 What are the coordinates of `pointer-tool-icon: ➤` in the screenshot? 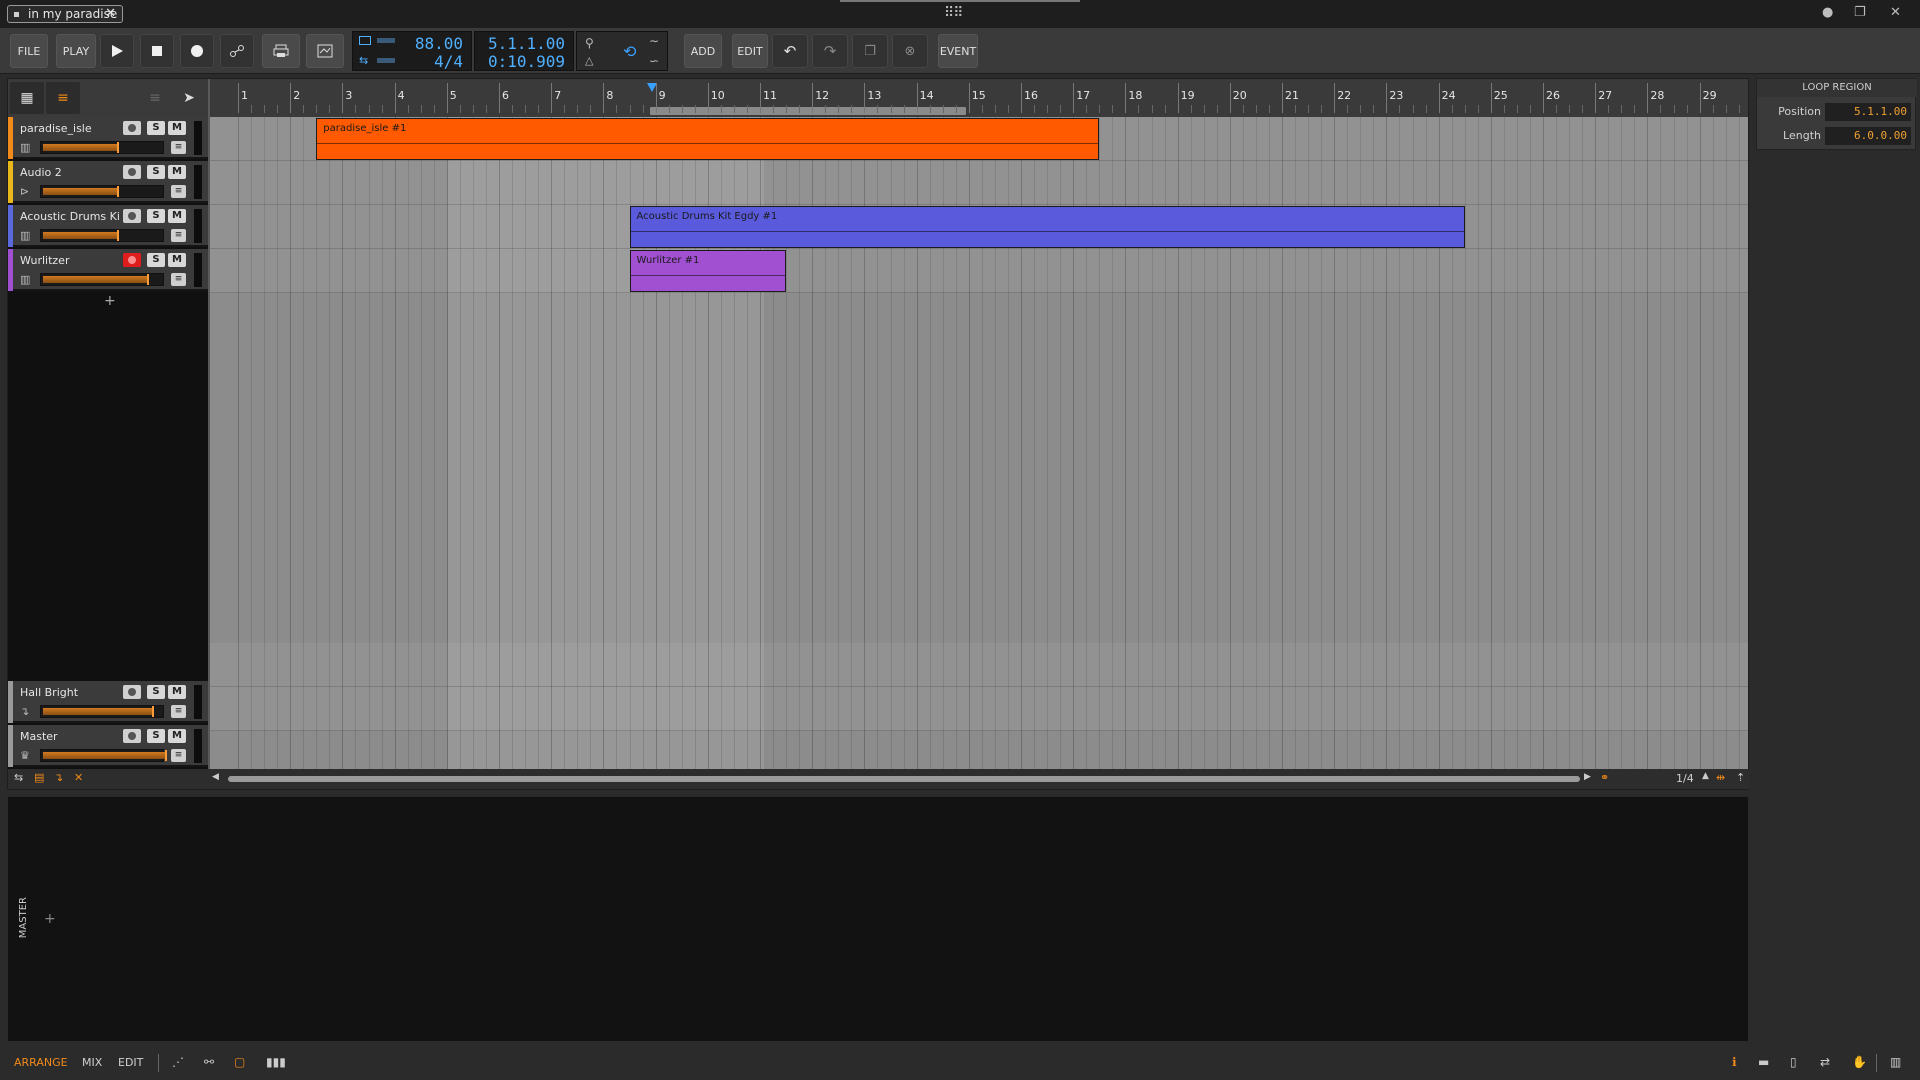 It's located at (189, 98).